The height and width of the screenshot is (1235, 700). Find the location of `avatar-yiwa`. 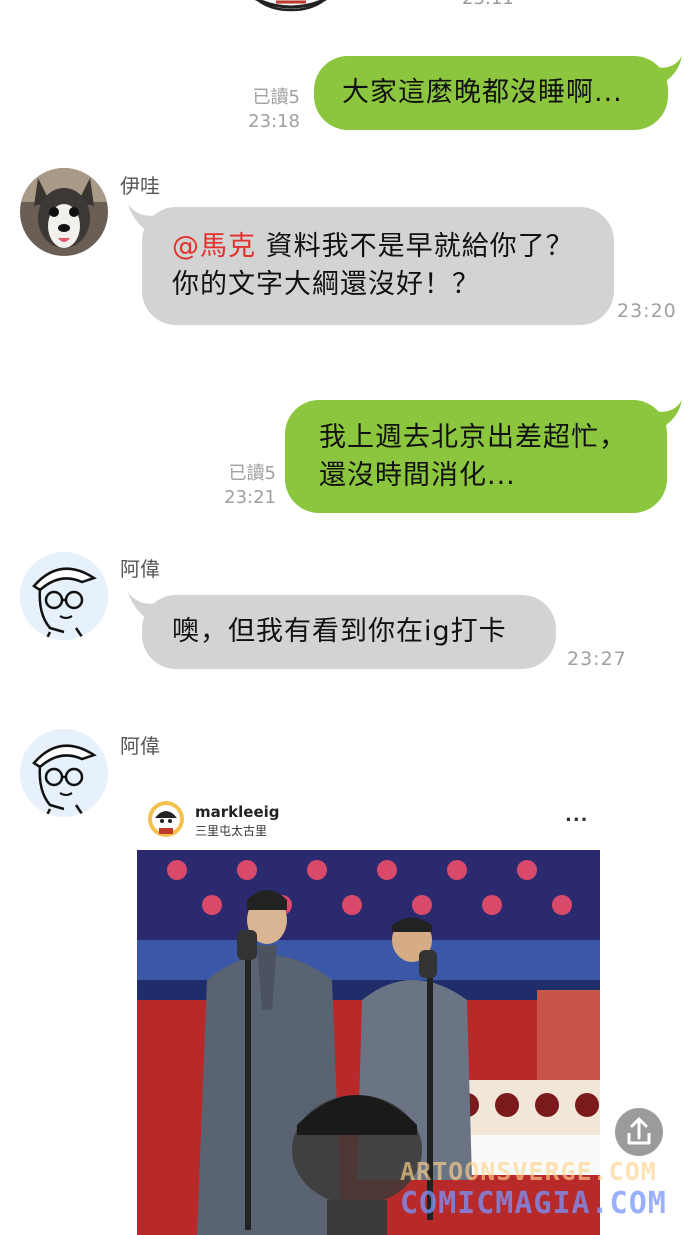

avatar-yiwa is located at coordinates (64, 212).